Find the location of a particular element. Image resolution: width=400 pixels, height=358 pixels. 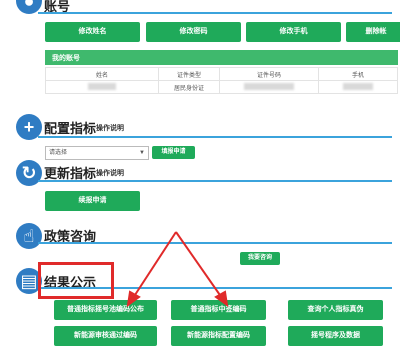

arrow-right-head is located at coordinates (221, 299).